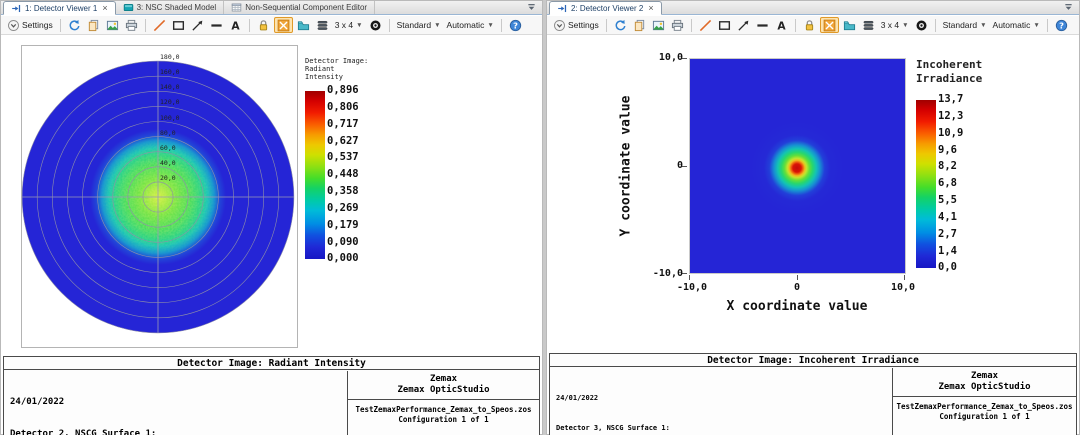 This screenshot has width=1080, height=435. Describe the element at coordinates (951, 116) in the screenshot. I see `colorbar-tick: 12,3` at that location.